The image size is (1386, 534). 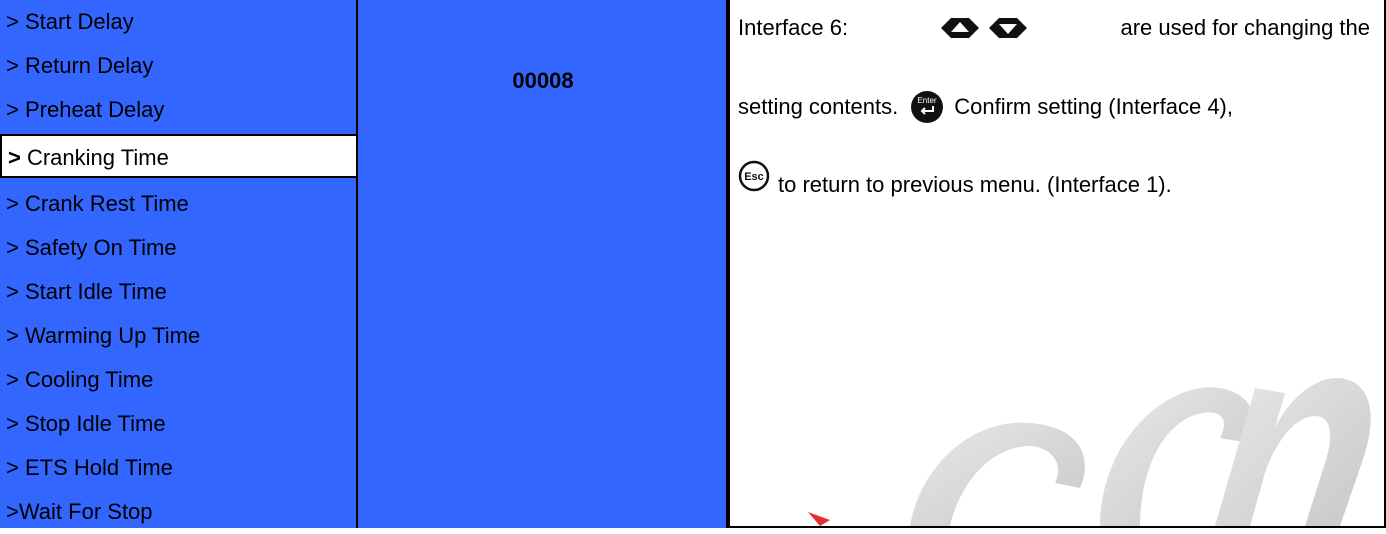 What do you see at coordinates (94, 157) in the screenshot?
I see `menu-item-label: Cranking Time` at bounding box center [94, 157].